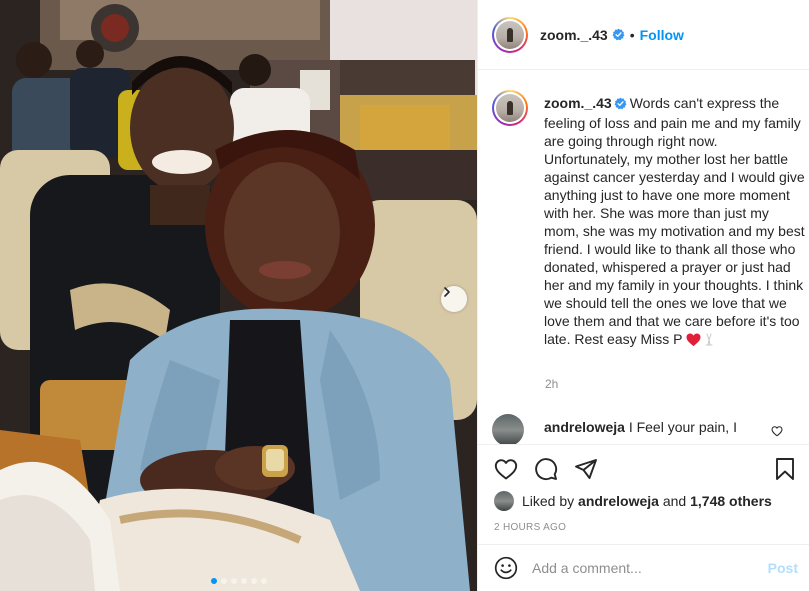 This screenshot has height=591, width=809. I want to click on liked-by-others: 1,748 others, so click(731, 501).